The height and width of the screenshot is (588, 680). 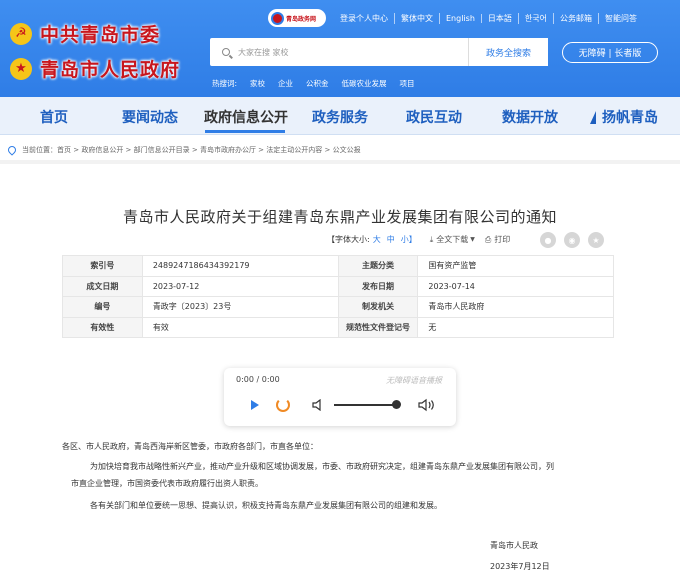 What do you see at coordinates (240, 286) in the screenshot?
I see `created-value: 2023-07-12` at bounding box center [240, 286].